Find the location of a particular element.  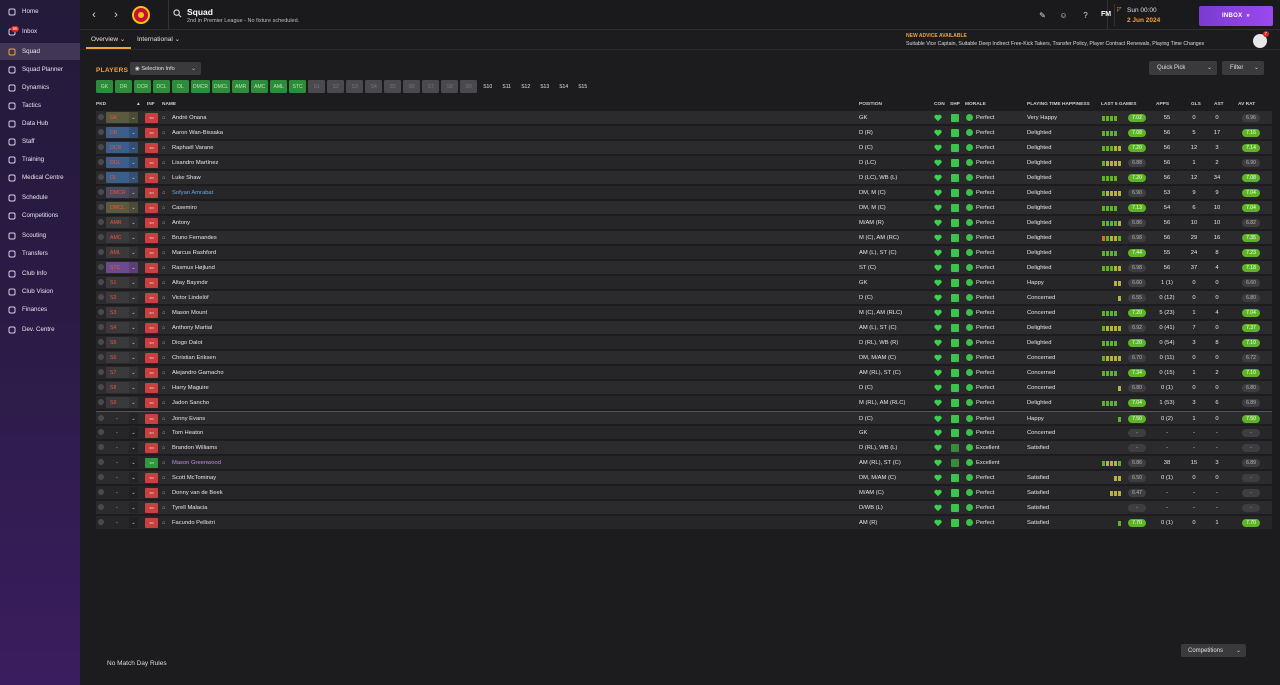

sidebar-item-squad: Squad is located at coordinates (40, 51).